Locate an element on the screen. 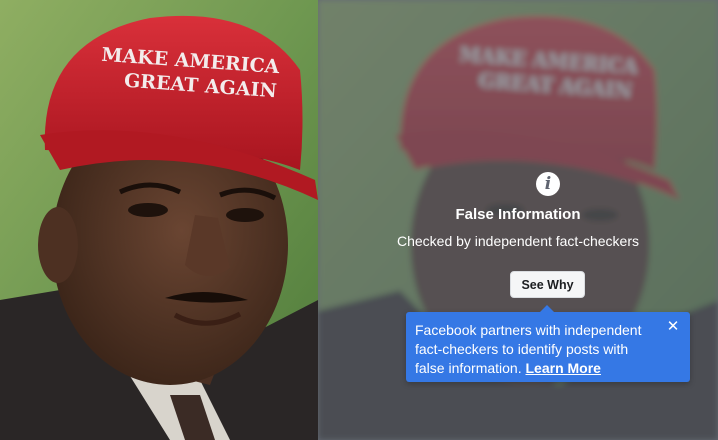 This screenshot has width=718, height=440. info-icon: i is located at coordinates (548, 184).